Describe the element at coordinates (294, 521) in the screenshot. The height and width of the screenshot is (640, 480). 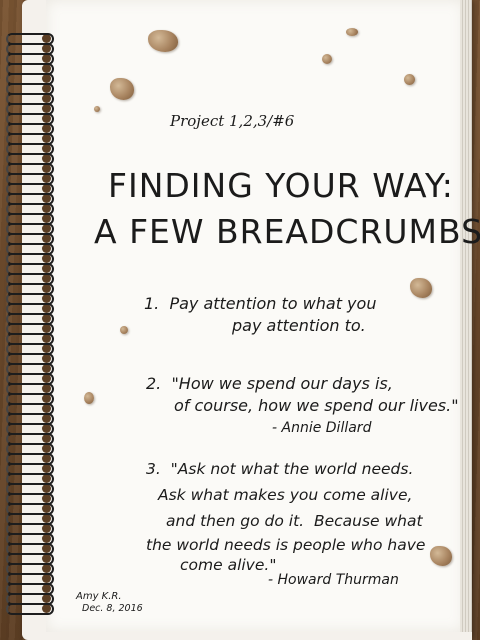
I see `item-3-line-3: and then go do it. Because what` at that location.